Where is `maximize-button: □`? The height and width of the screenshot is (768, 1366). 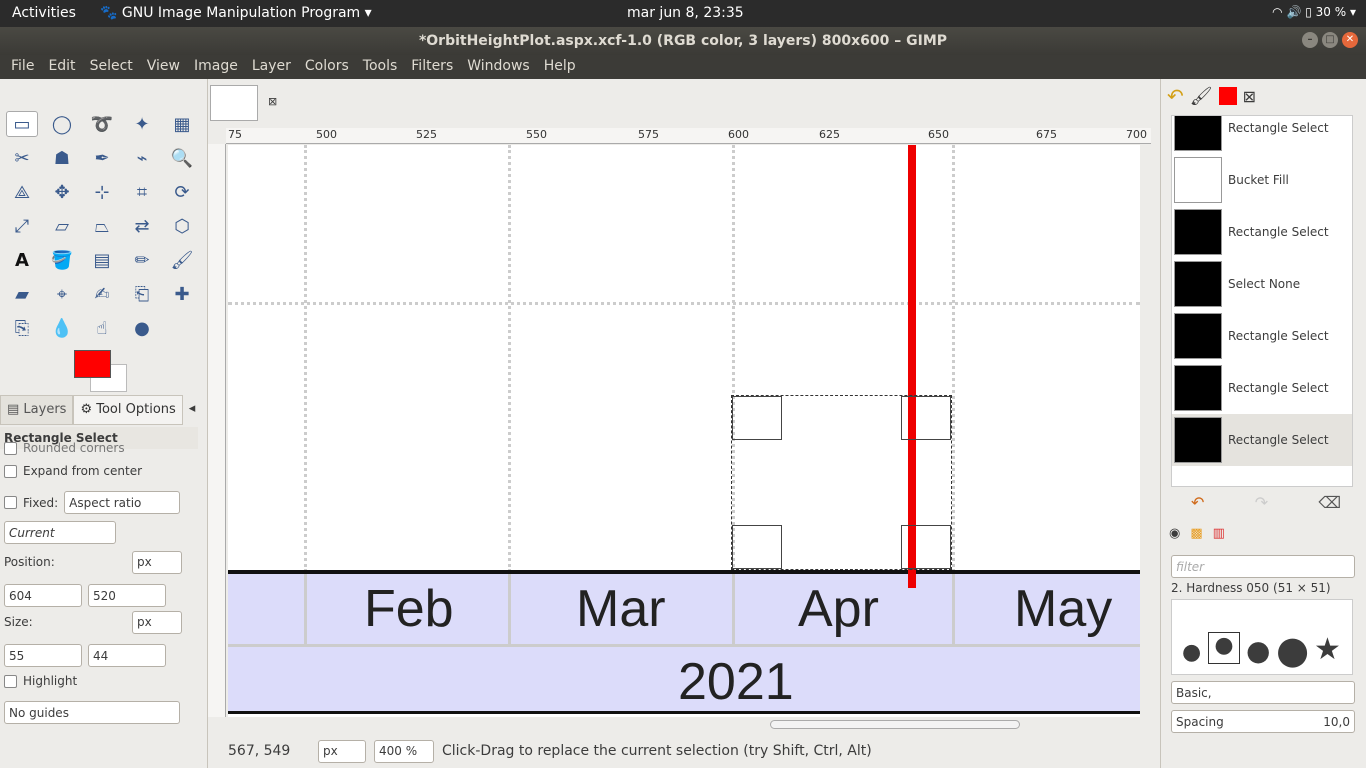 maximize-button: □ is located at coordinates (1330, 40).